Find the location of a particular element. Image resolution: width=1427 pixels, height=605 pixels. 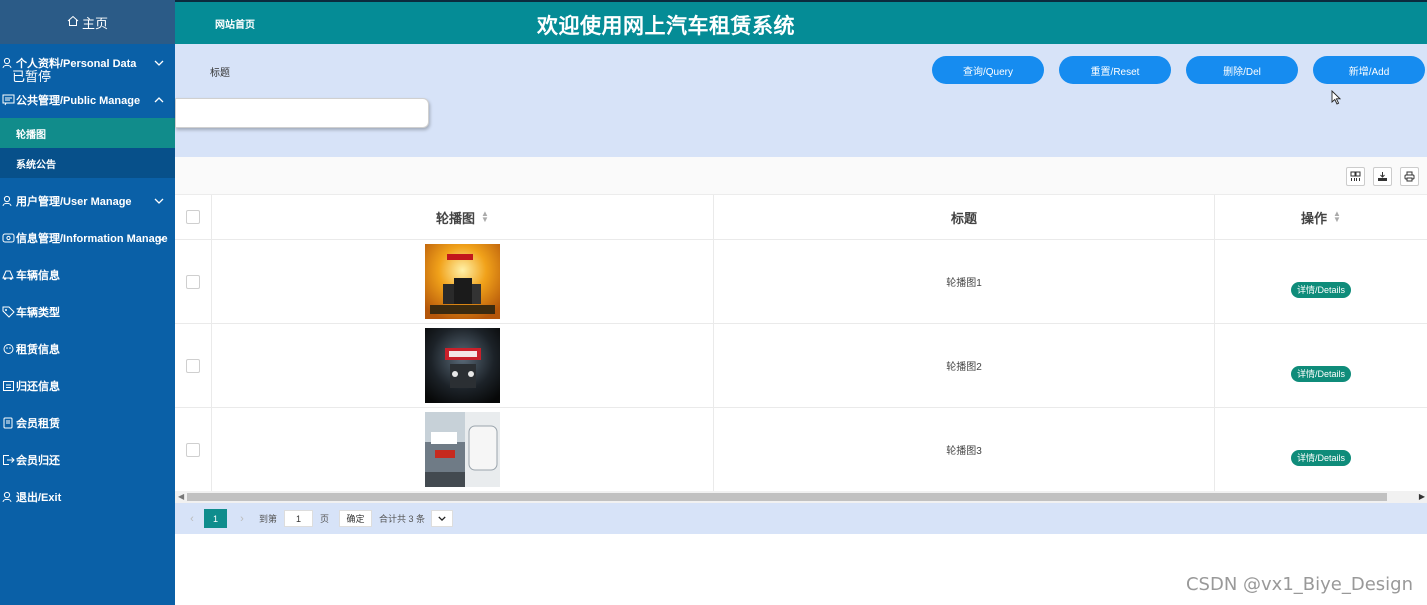

exit-box-icon is located at coordinates (8, 460).